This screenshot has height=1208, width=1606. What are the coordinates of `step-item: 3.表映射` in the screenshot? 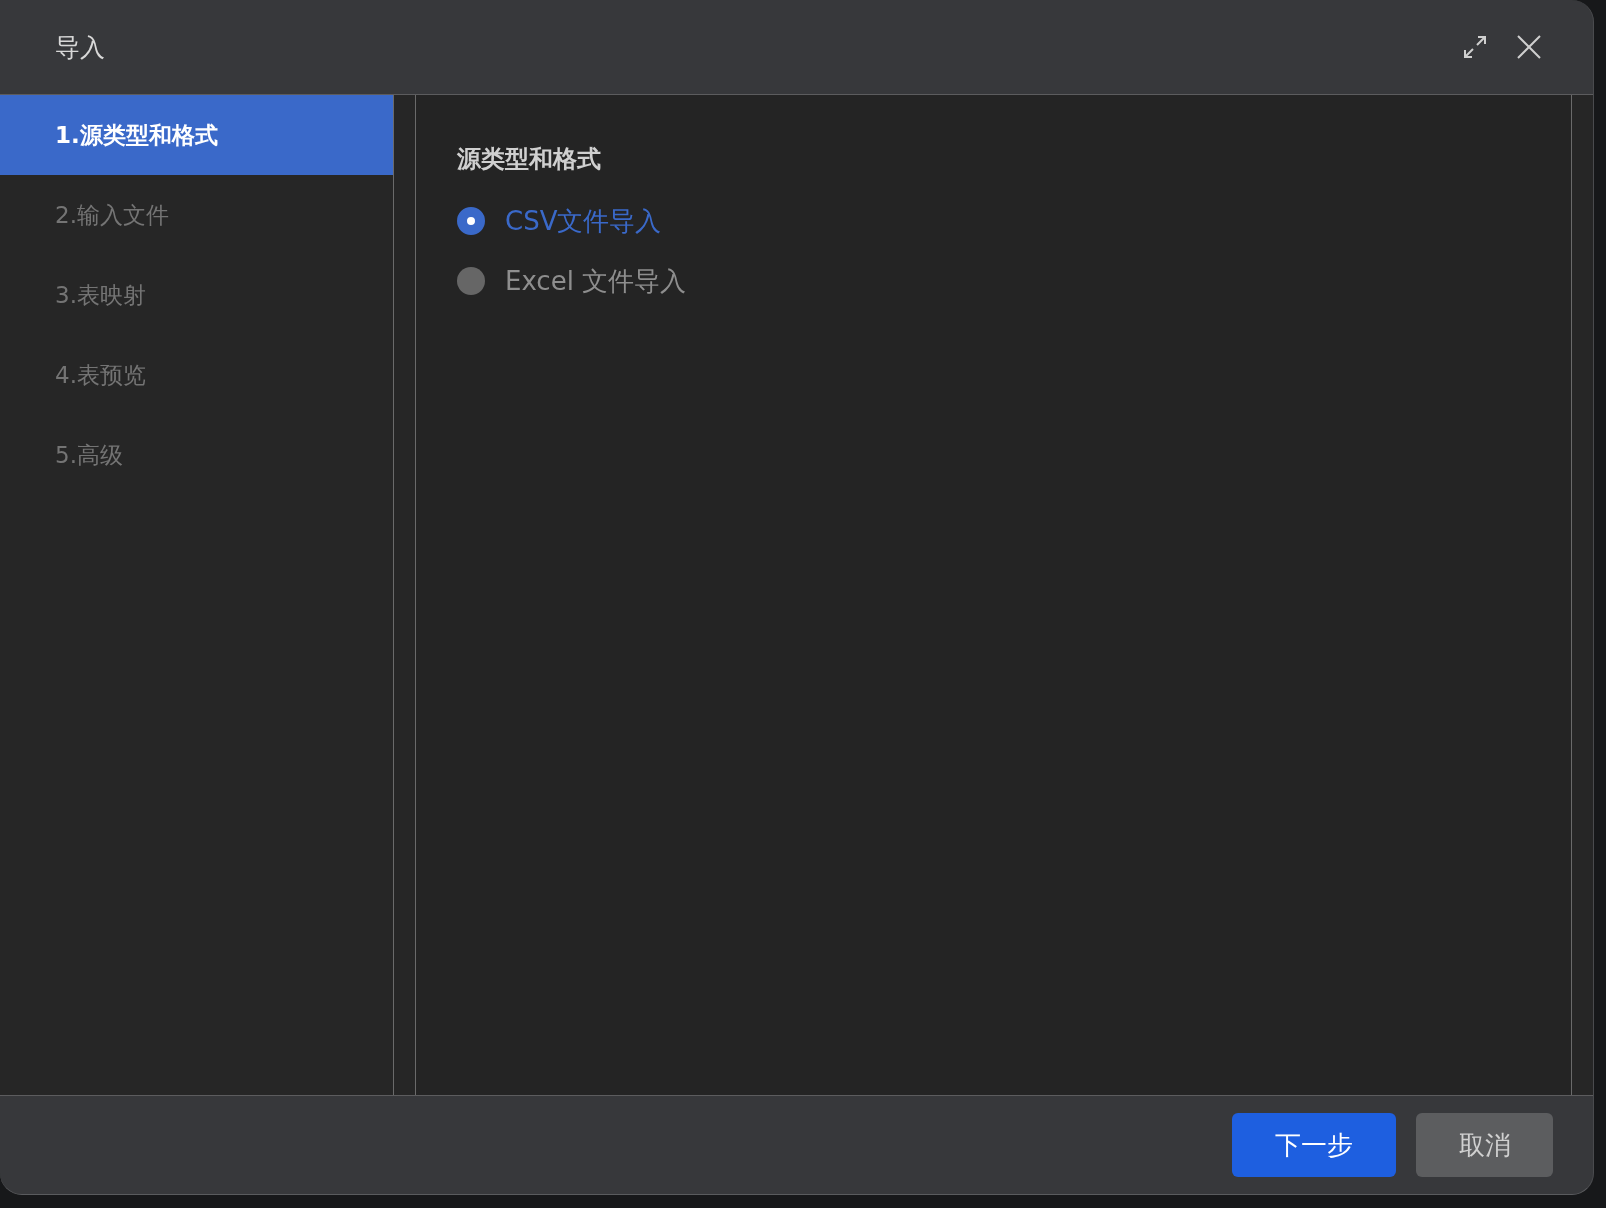 It's located at (196, 295).